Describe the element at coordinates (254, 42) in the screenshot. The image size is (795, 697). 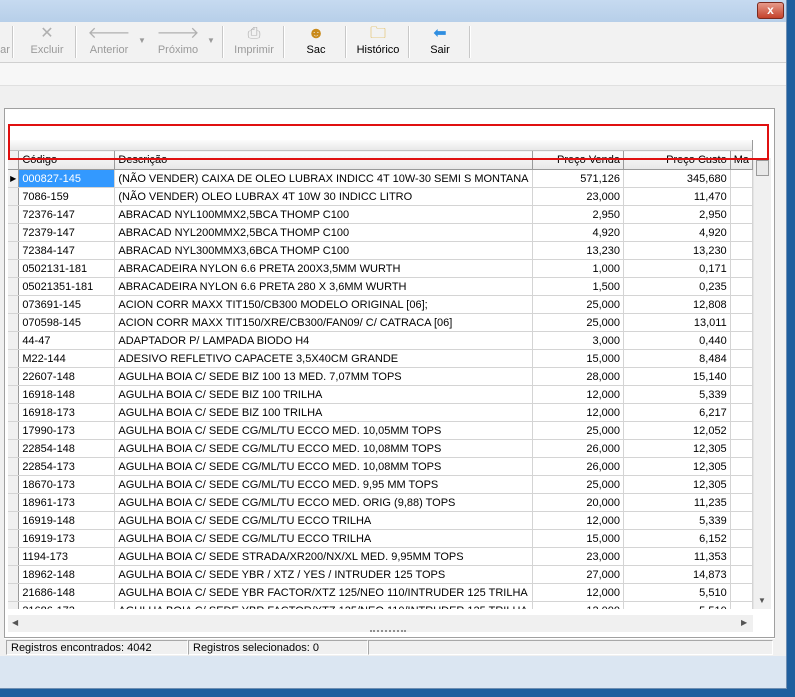
I see `imprimir-button: ⎙ Imprimir` at that location.